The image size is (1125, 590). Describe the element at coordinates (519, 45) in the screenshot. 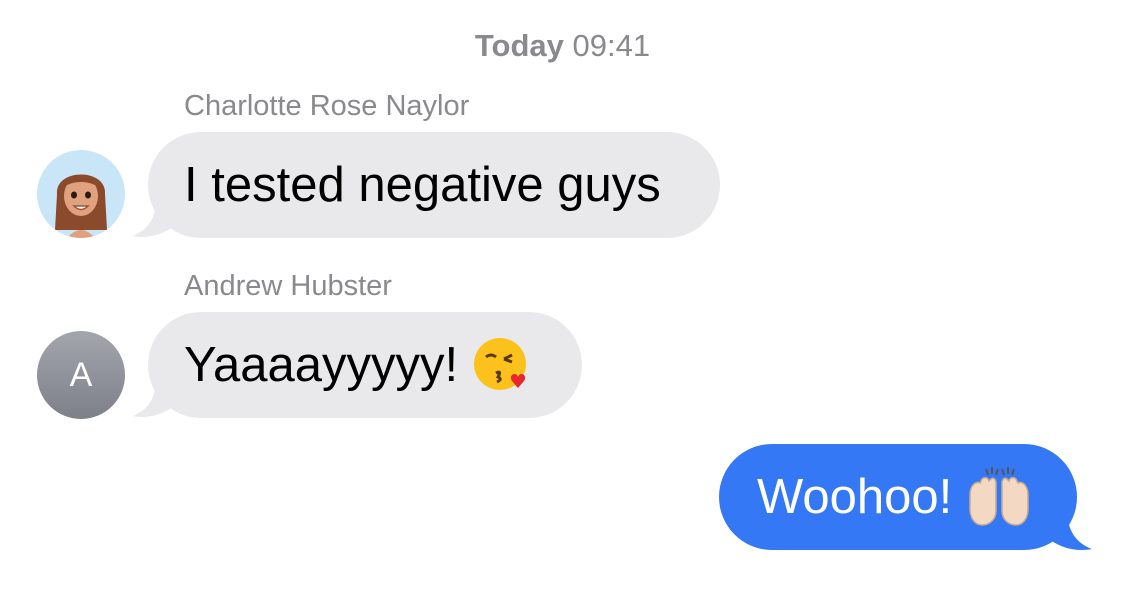

I see `timestamp-day: Today` at that location.